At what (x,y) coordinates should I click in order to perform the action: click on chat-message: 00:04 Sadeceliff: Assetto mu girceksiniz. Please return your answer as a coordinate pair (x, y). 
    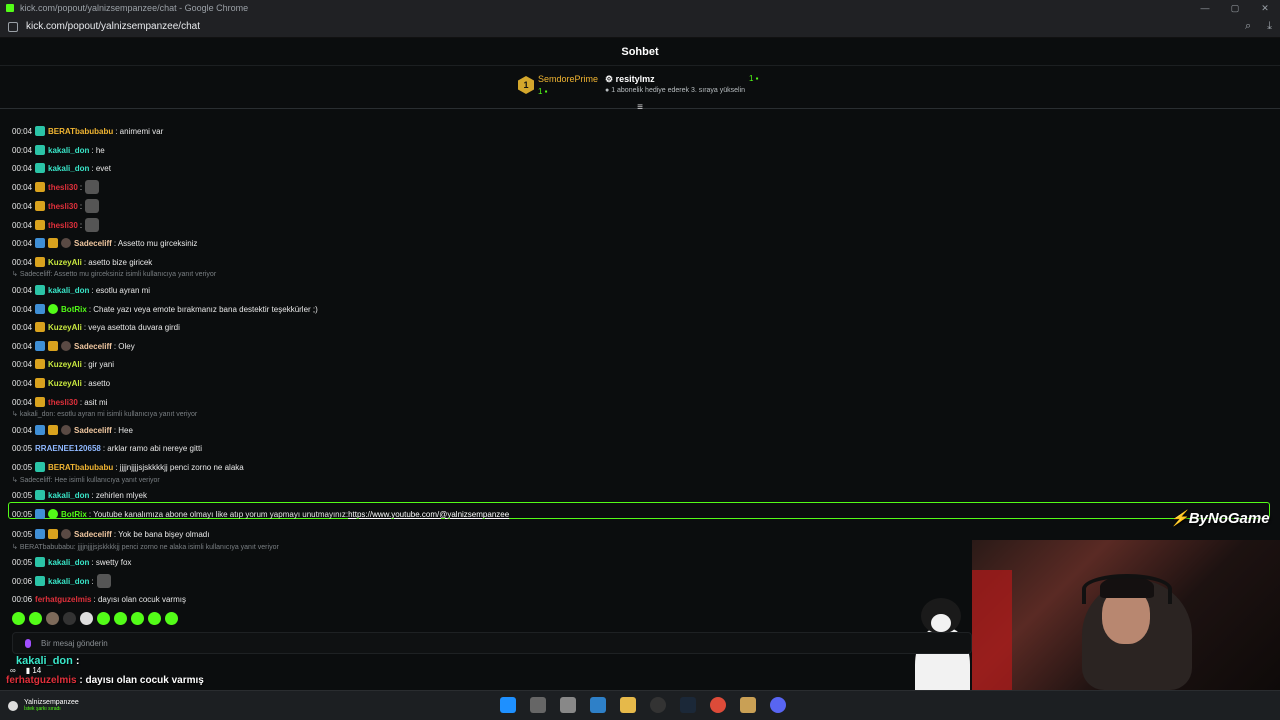
    Looking at the image, I should click on (104, 243).